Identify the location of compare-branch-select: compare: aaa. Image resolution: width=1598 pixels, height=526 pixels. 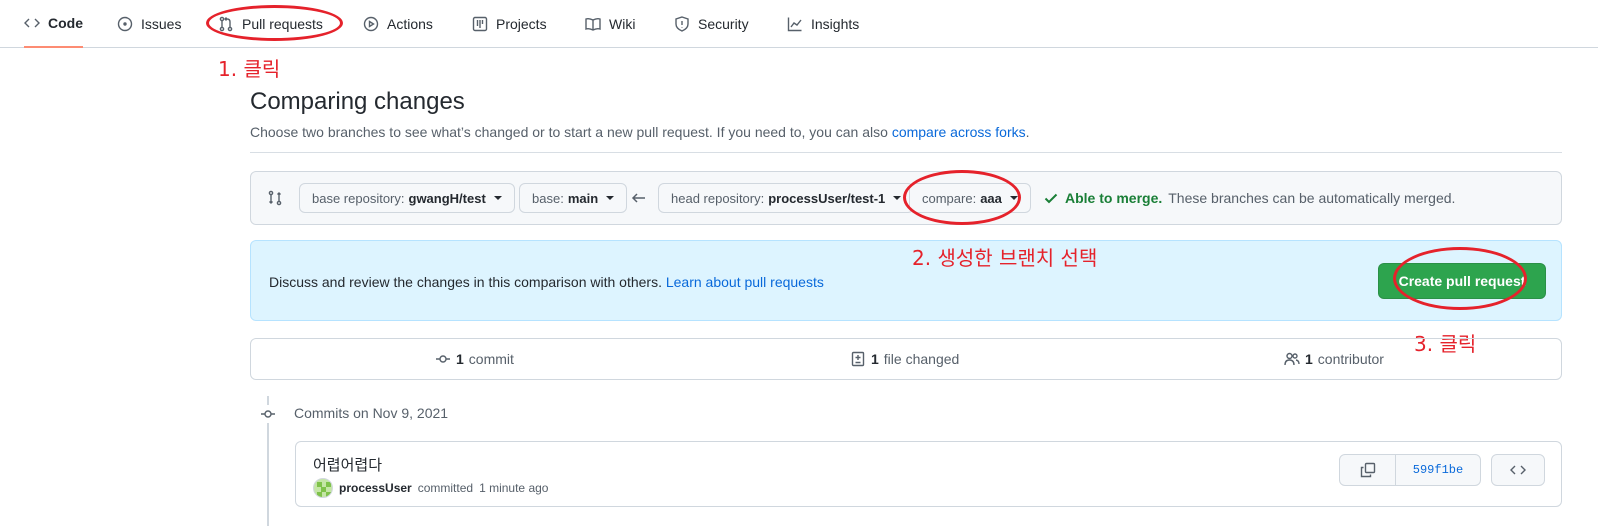
(970, 198).